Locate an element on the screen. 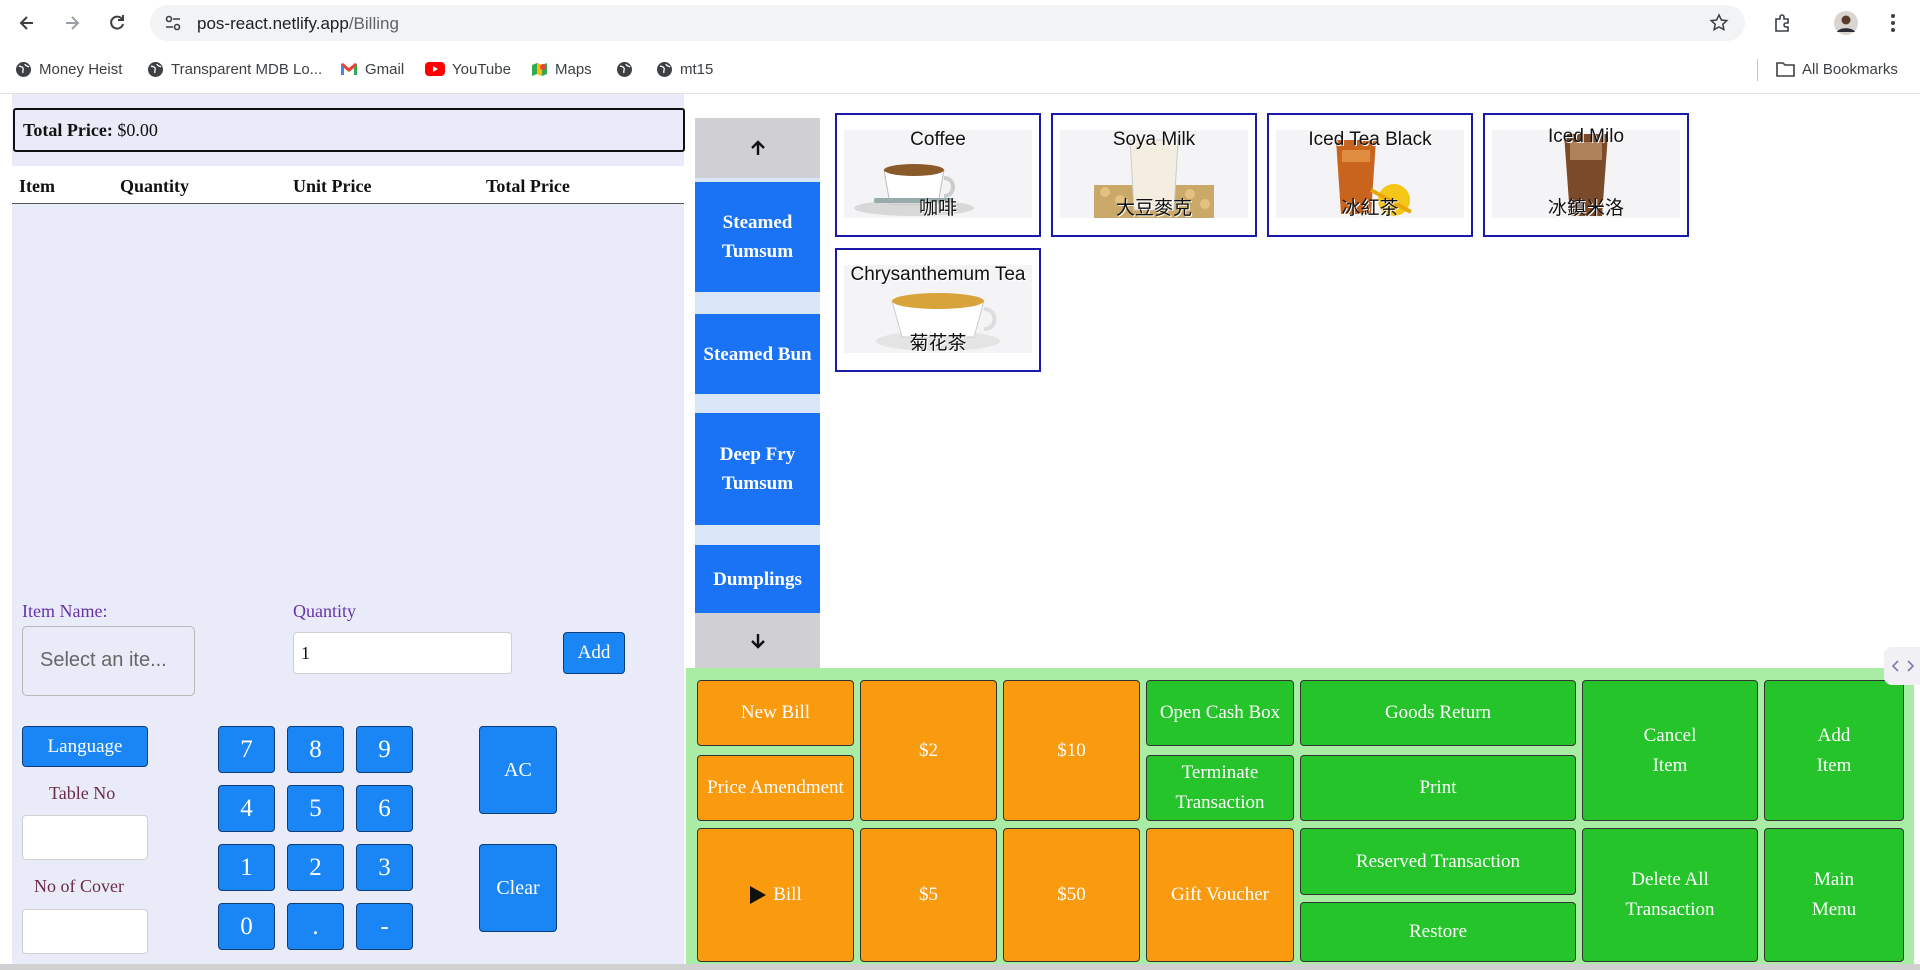 The image size is (1920, 970). product-coffee: Coffee 咖啡 is located at coordinates (938, 175).